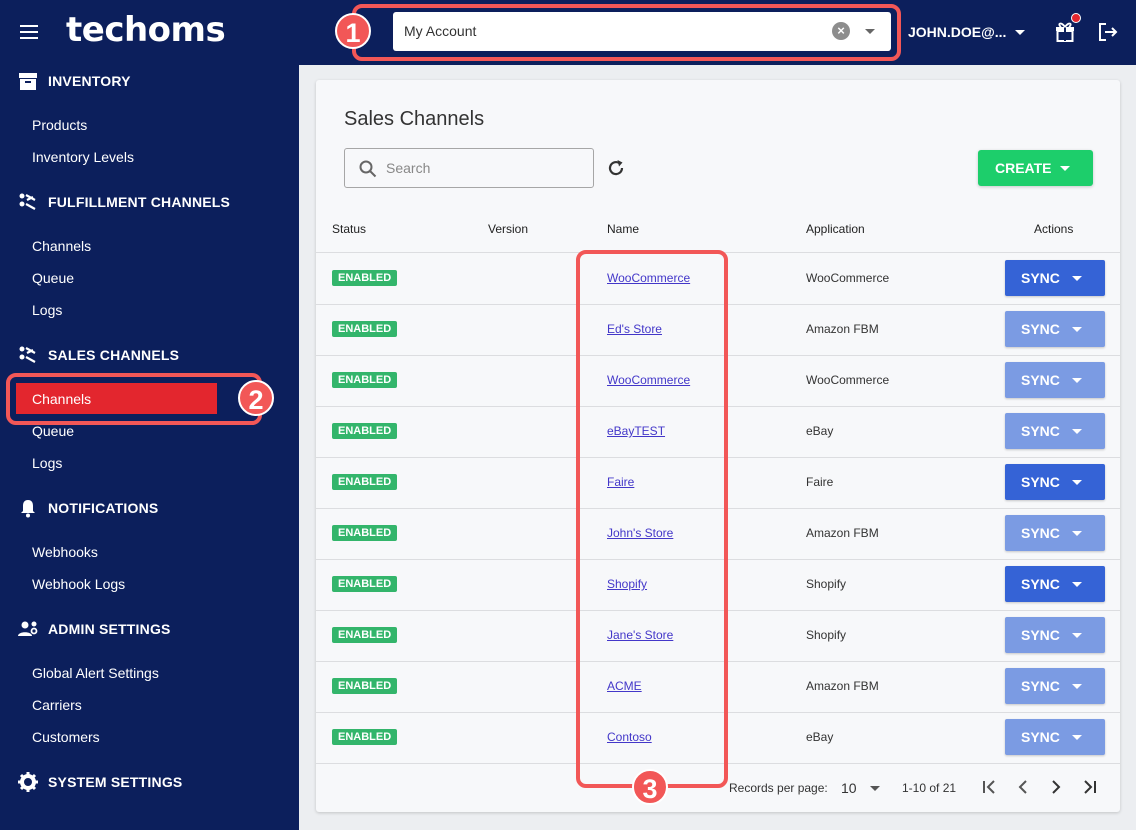 This screenshot has height=830, width=1136. What do you see at coordinates (353, 31) in the screenshot?
I see `callout-number-1: 1` at bounding box center [353, 31].